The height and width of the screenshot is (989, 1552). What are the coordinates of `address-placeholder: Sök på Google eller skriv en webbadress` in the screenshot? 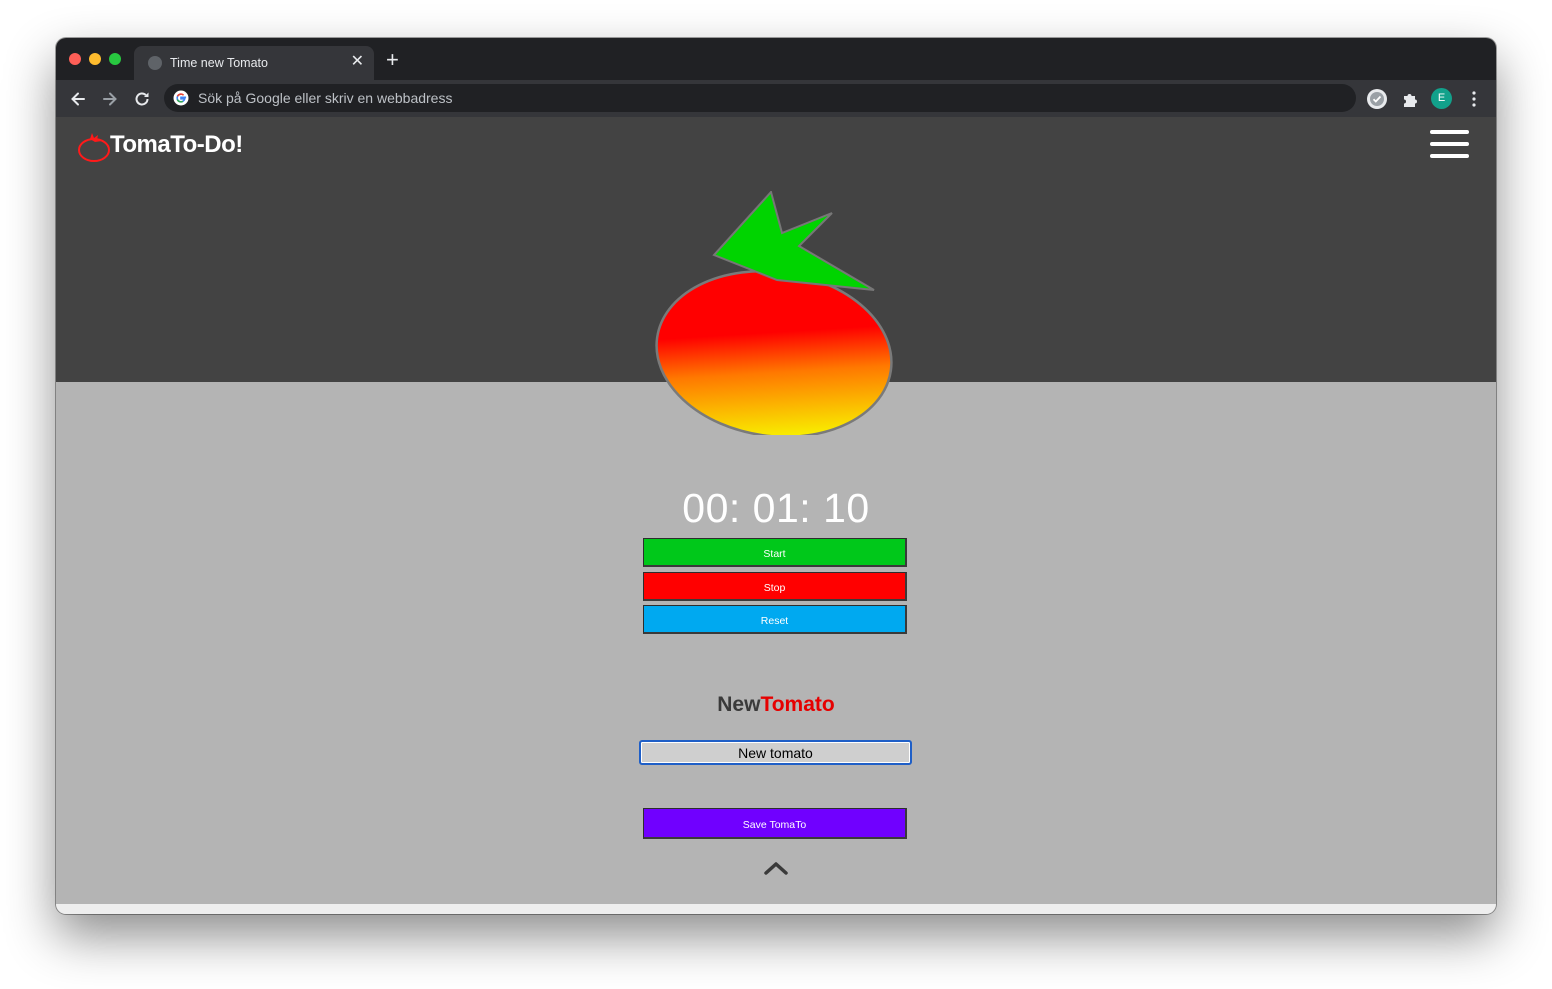 It's located at (325, 98).